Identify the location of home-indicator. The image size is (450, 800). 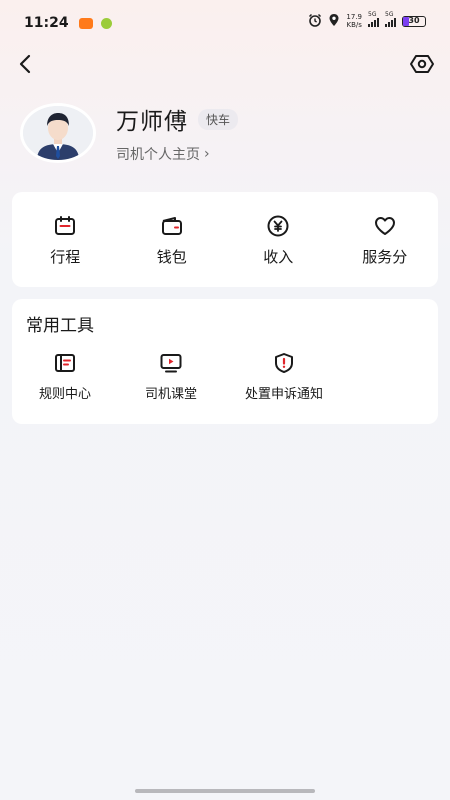
(225, 791).